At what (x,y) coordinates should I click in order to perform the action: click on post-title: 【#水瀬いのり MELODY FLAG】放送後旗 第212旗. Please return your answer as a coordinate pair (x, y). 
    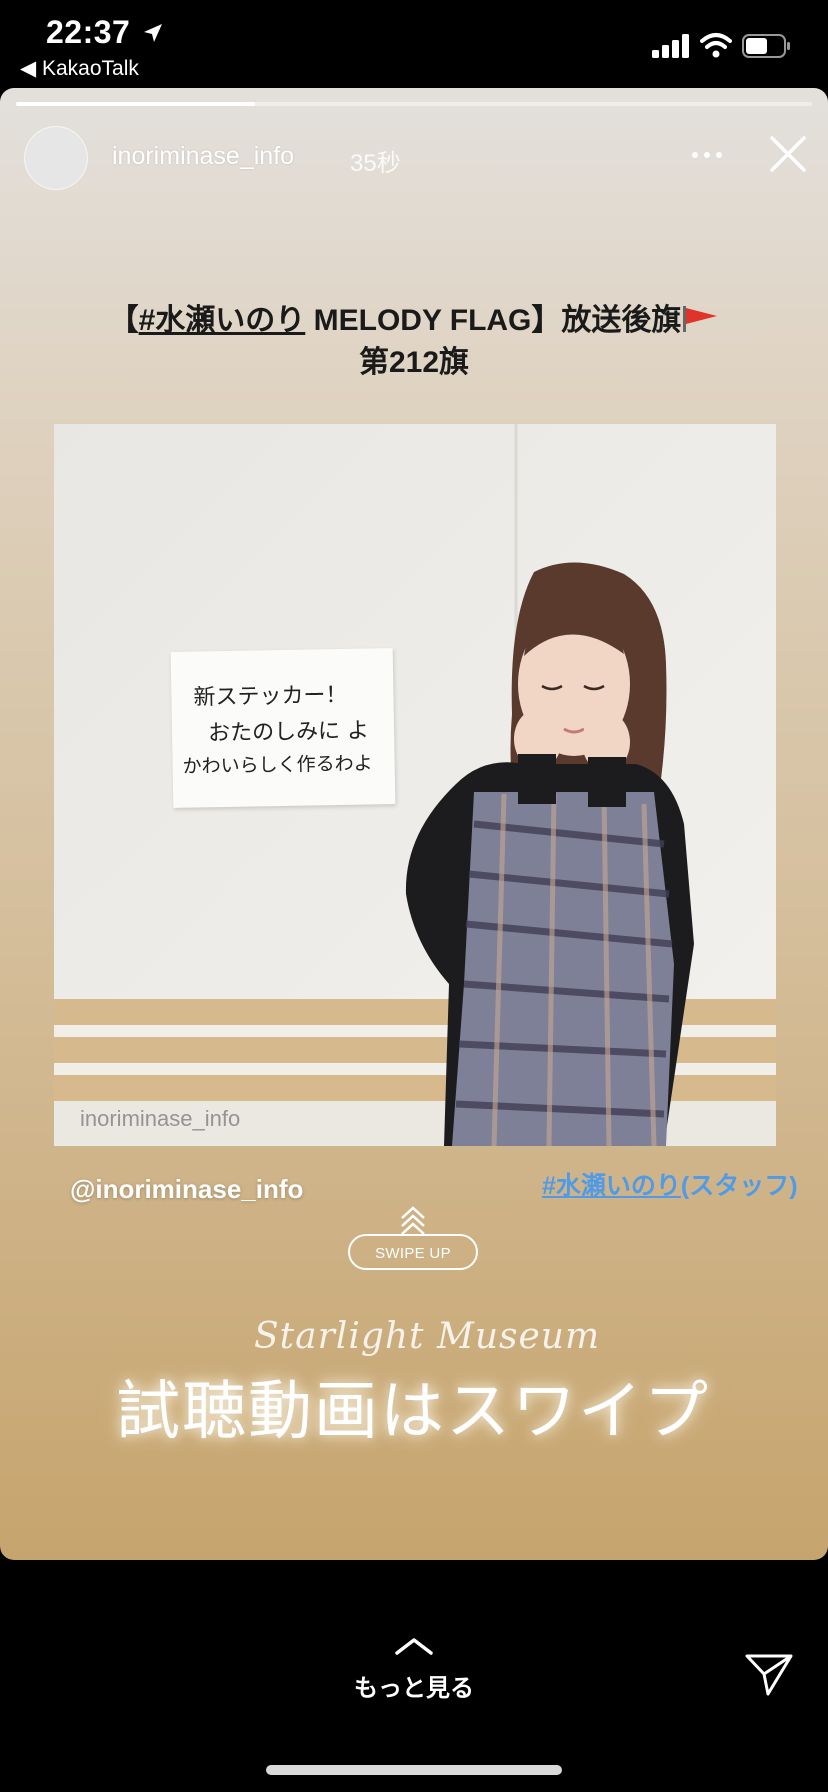
    Looking at the image, I should click on (414, 342).